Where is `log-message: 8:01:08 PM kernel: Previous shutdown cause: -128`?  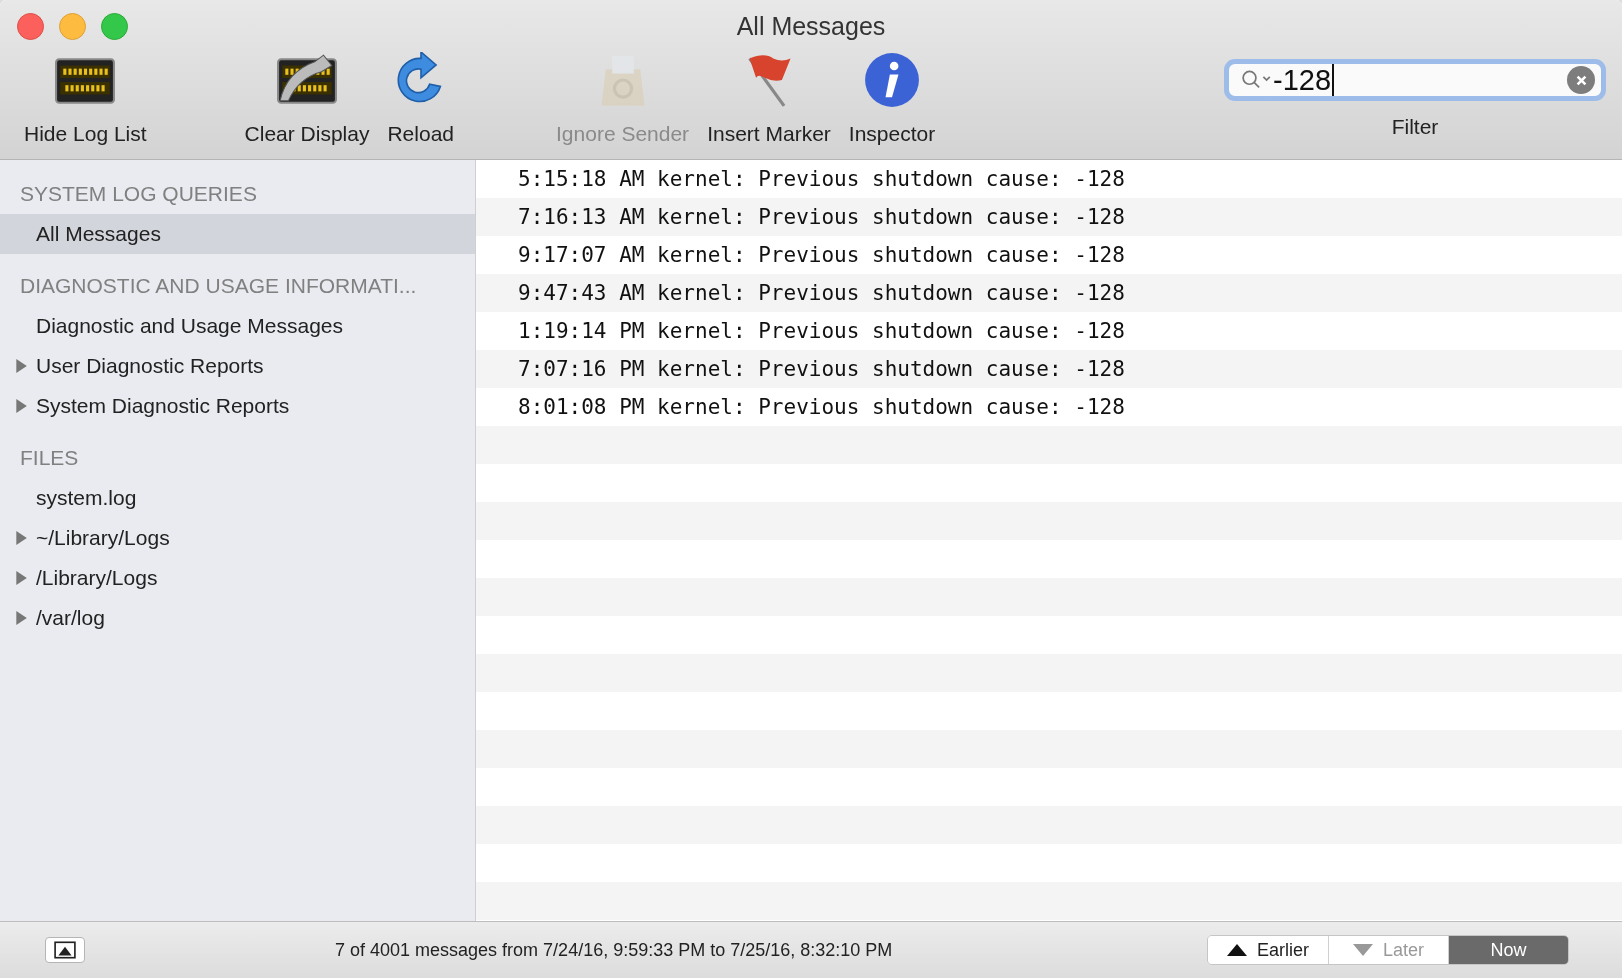 log-message: 8:01:08 PM kernel: Previous shutdown cause: -128 is located at coordinates (821, 407).